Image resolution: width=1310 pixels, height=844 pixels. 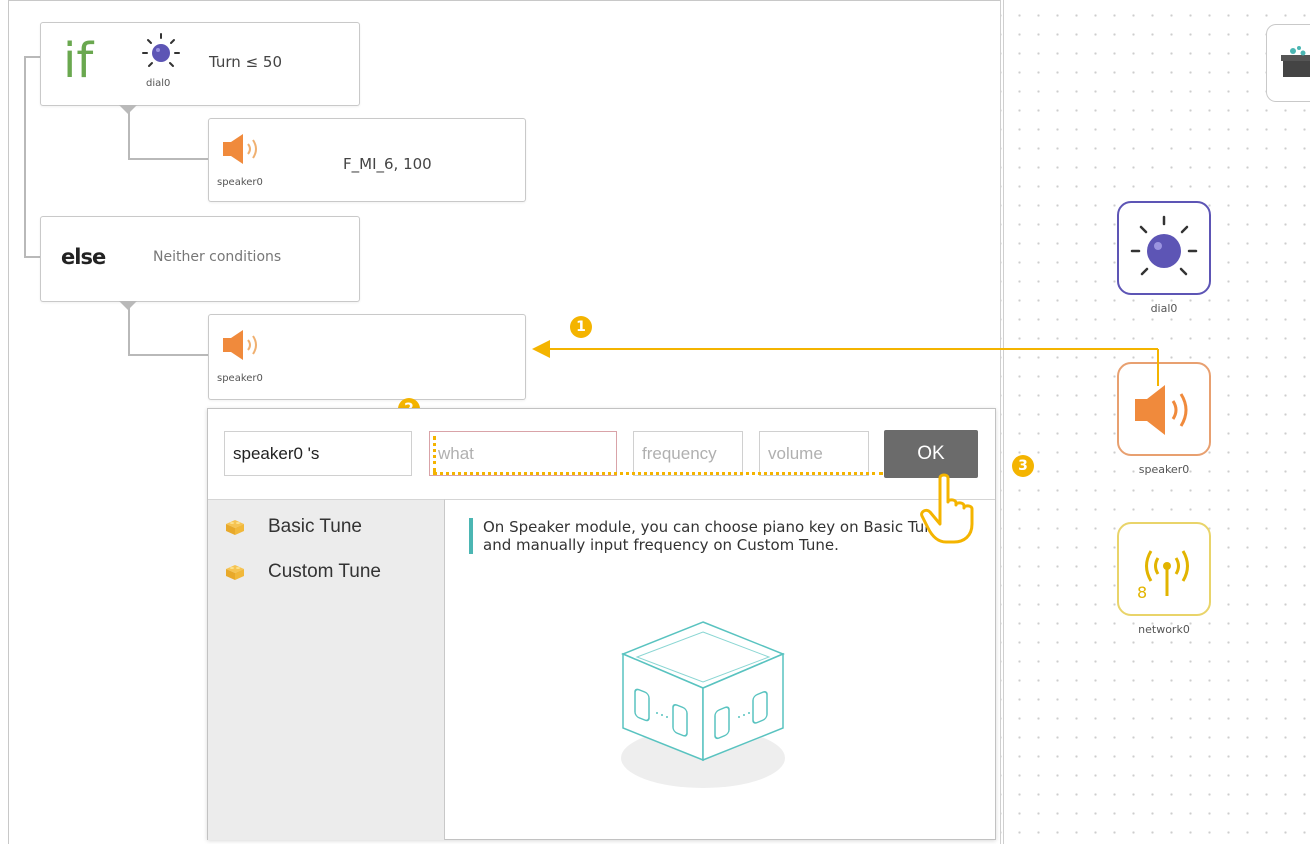 What do you see at coordinates (581, 327) in the screenshot?
I see `step-badge-1: 1` at bounding box center [581, 327].